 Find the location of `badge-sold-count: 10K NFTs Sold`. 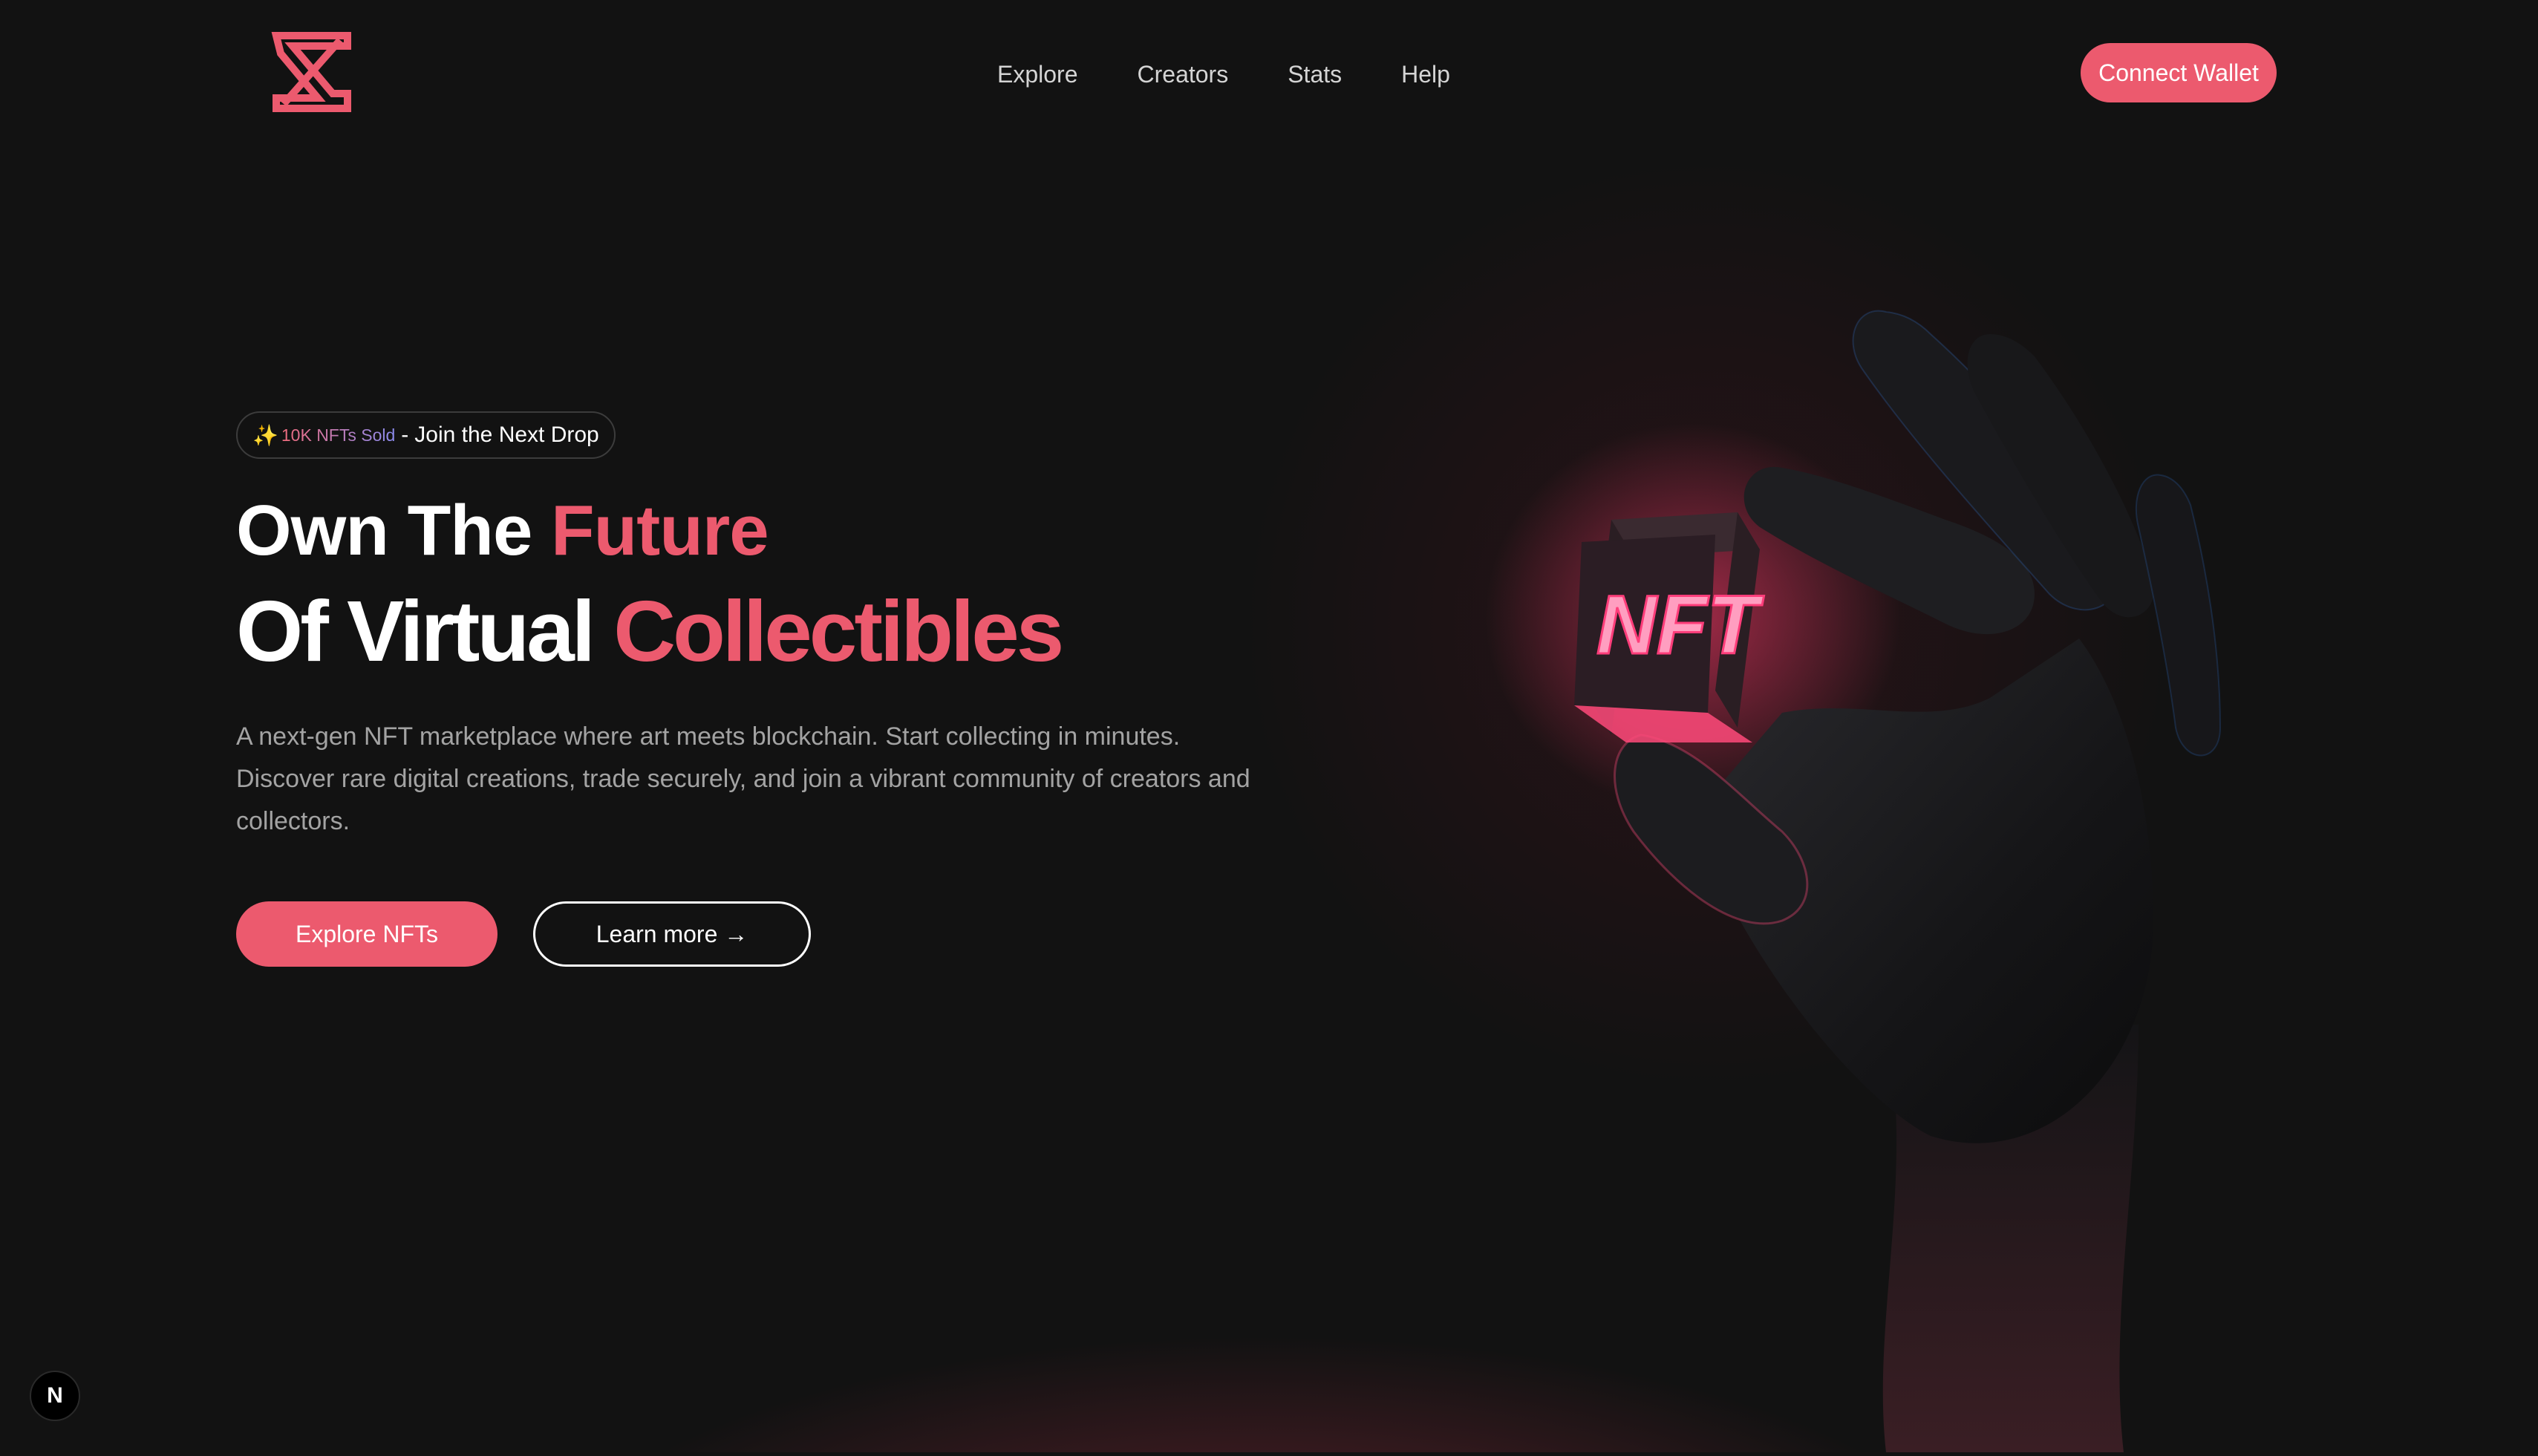

badge-sold-count: 10K NFTs Sold is located at coordinates (338, 435).